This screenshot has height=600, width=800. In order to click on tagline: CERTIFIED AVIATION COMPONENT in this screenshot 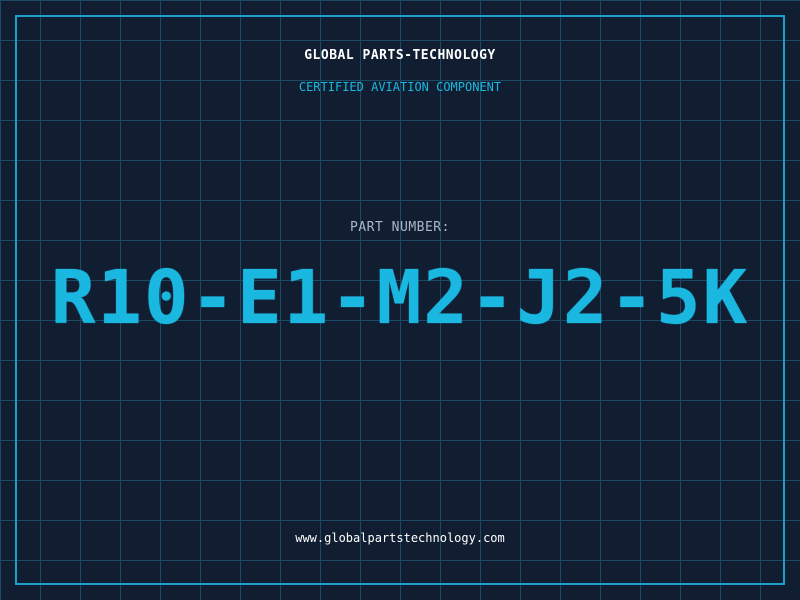, I will do `click(400, 87)`.